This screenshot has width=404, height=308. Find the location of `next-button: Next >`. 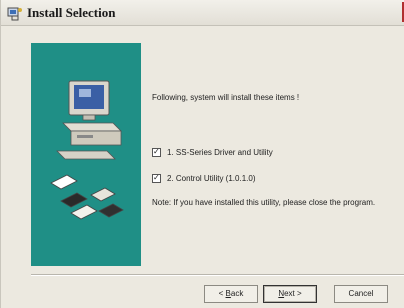

next-button: Next > is located at coordinates (290, 294).